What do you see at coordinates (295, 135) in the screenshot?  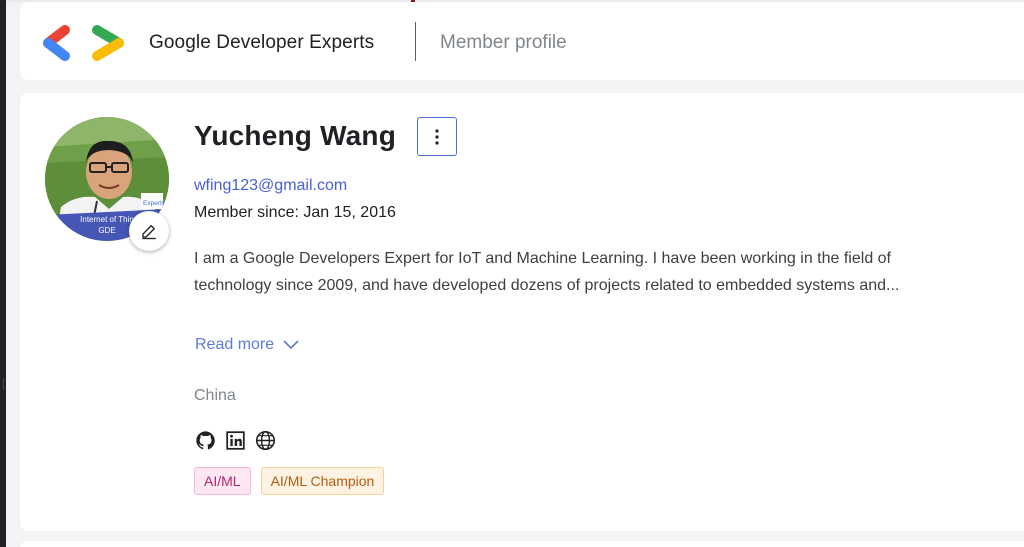 I see `member-name: Yucheng Wang` at bounding box center [295, 135].